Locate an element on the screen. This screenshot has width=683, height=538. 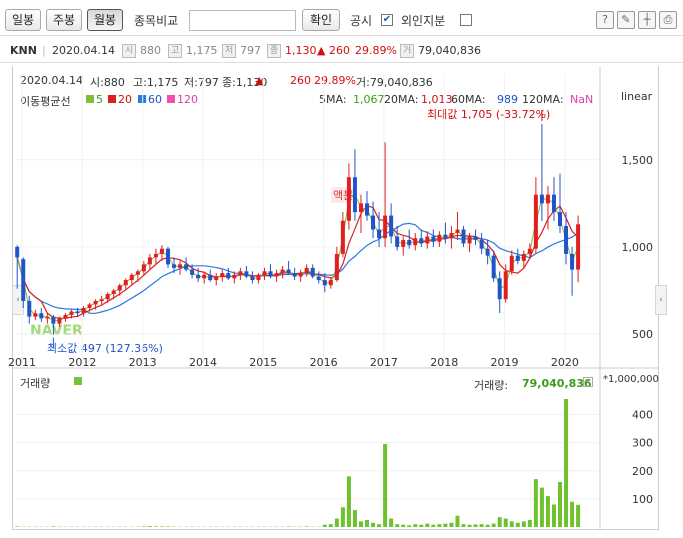
confirm-button: 확인 is located at coordinates (321, 20).